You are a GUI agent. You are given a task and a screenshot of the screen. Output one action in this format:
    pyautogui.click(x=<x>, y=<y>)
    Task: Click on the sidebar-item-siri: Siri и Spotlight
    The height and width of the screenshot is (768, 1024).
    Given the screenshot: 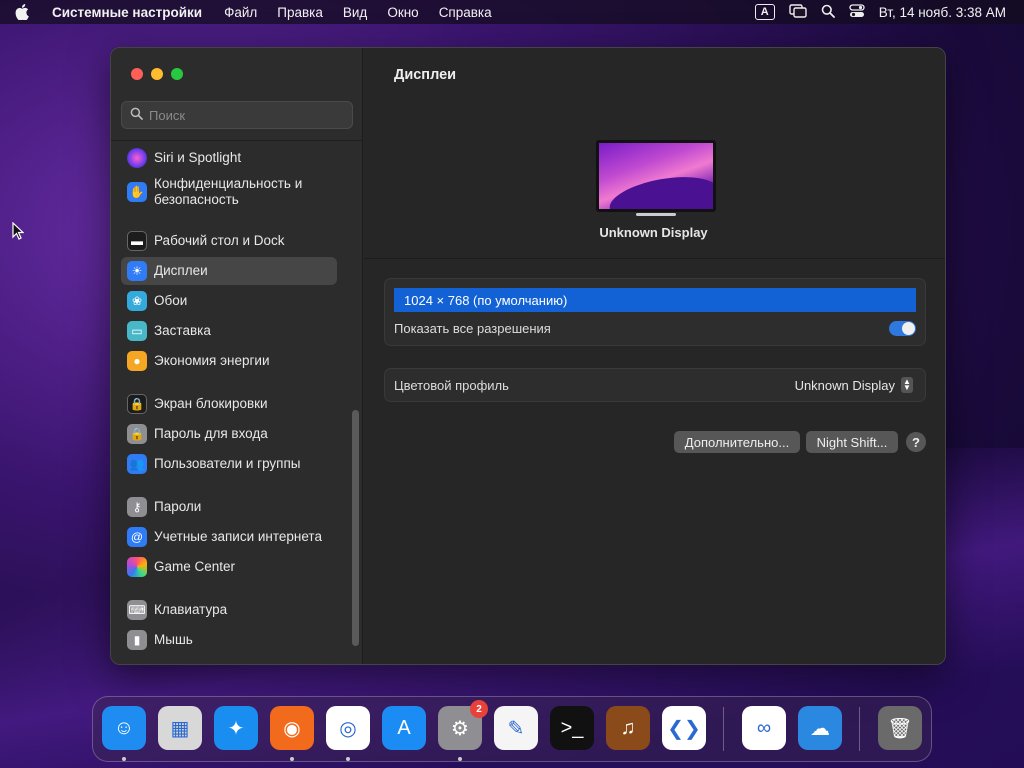 What is the action you would take?
    pyautogui.click(x=229, y=158)
    